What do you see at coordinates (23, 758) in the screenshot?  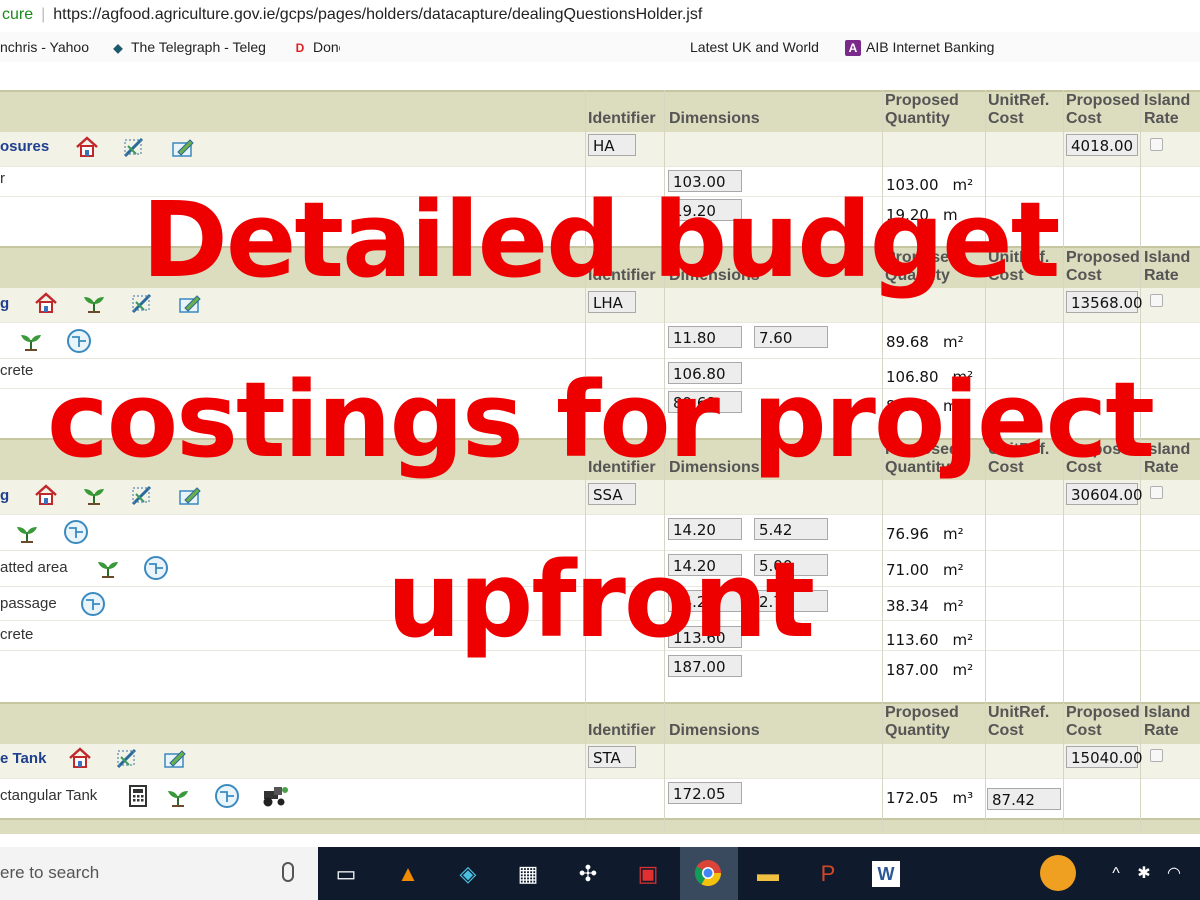 I see `section-name: e Tank` at bounding box center [23, 758].